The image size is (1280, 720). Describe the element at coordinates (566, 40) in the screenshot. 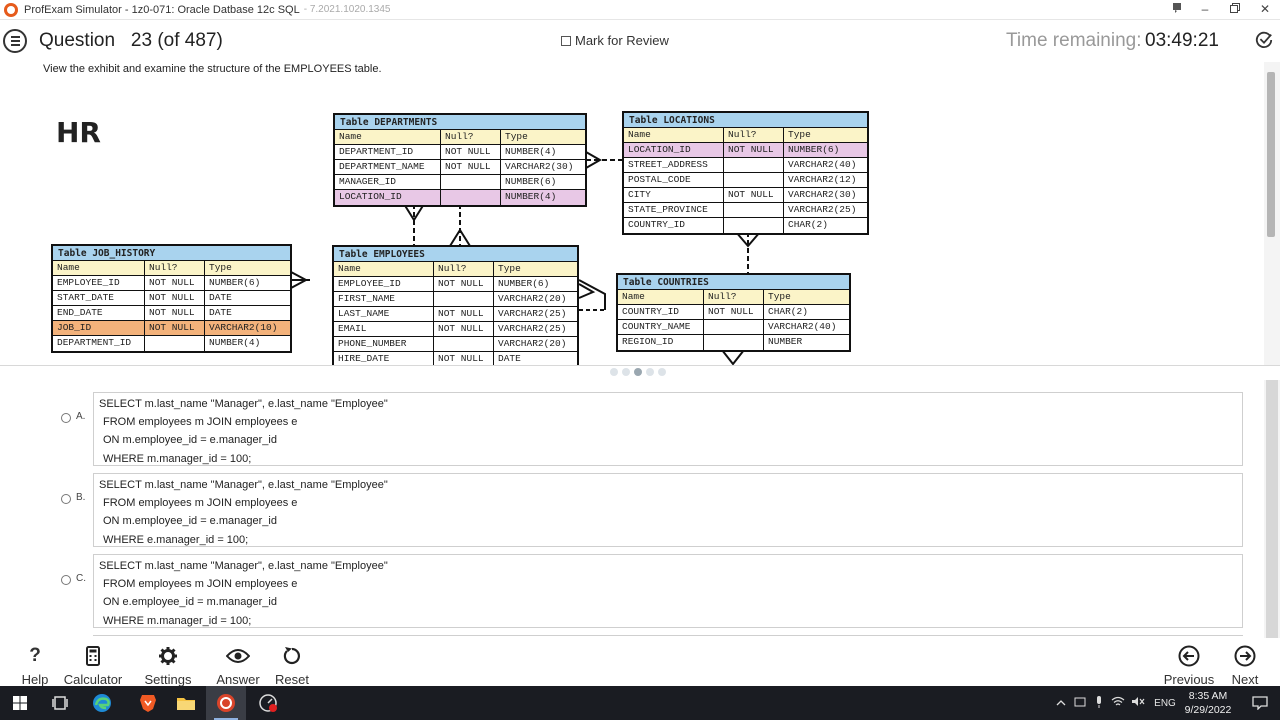

I see `checkbox-icon` at that location.